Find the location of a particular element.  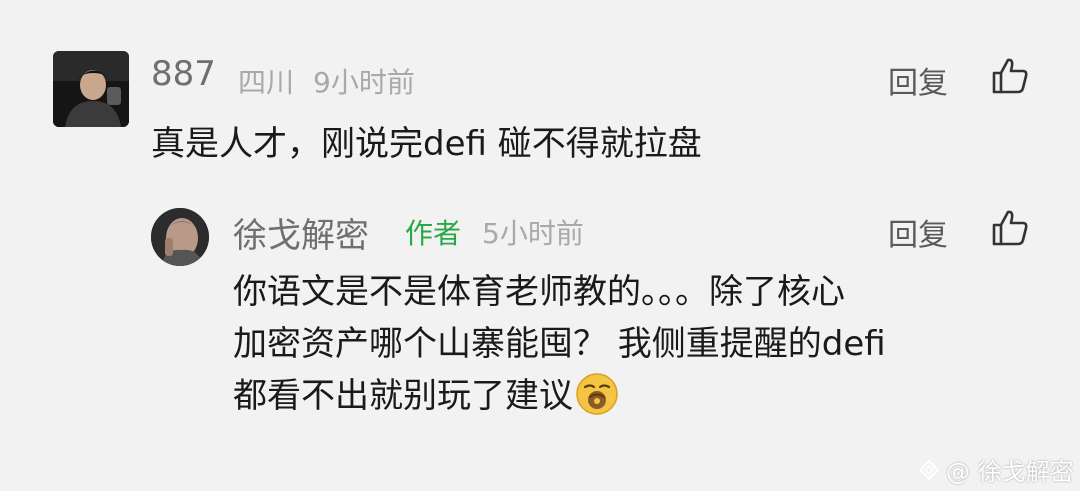

reply-text-line-content: 都看不出就别玩了建议 is located at coordinates (403, 396).